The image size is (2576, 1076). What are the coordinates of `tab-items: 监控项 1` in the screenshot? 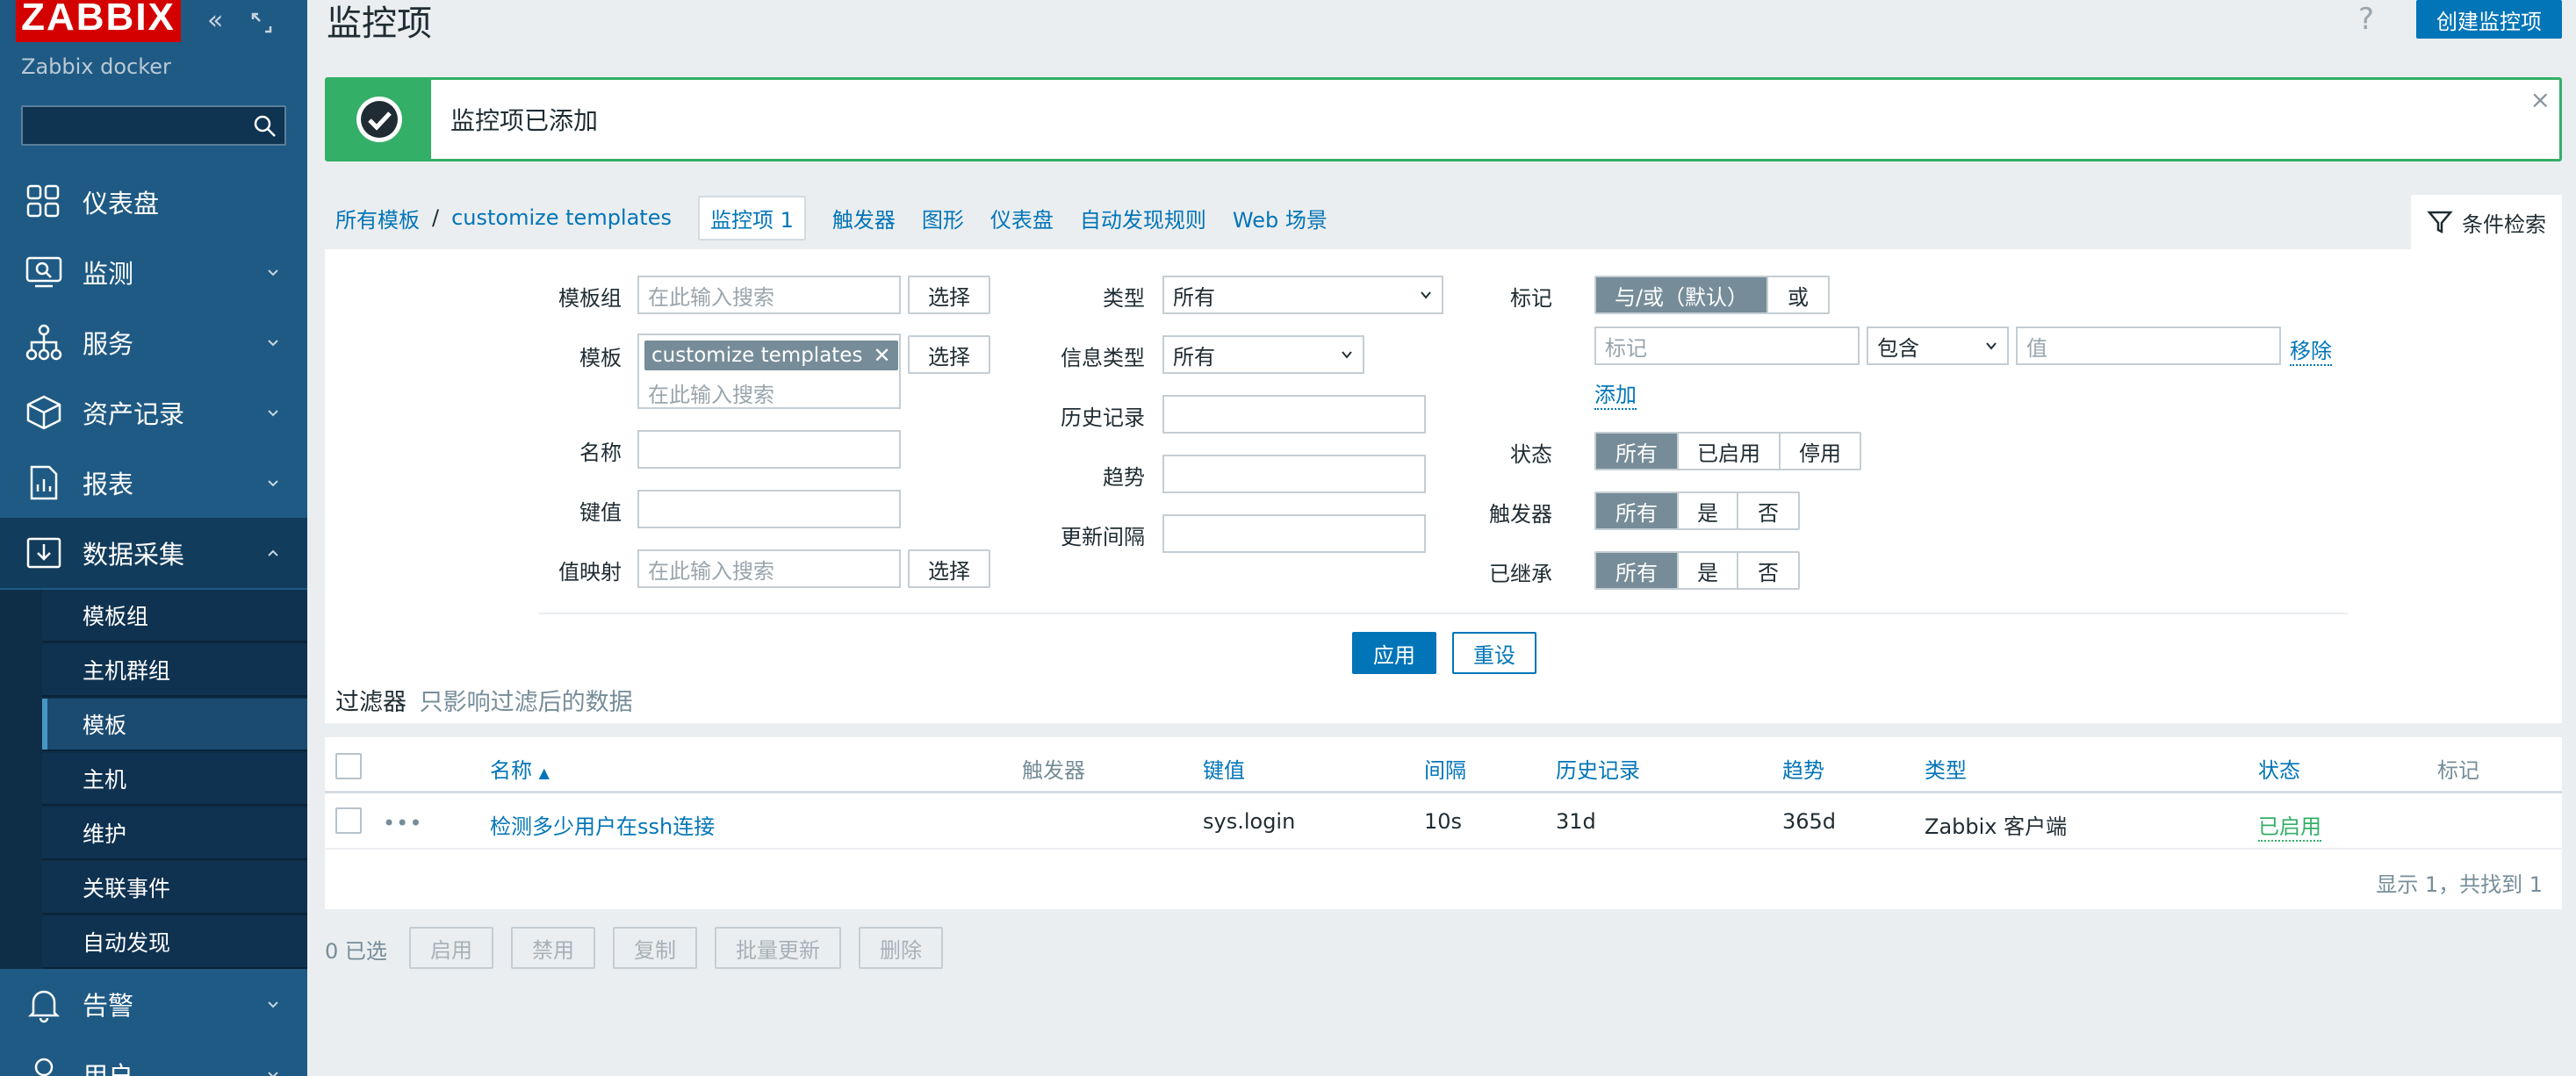 It's located at (751, 217).